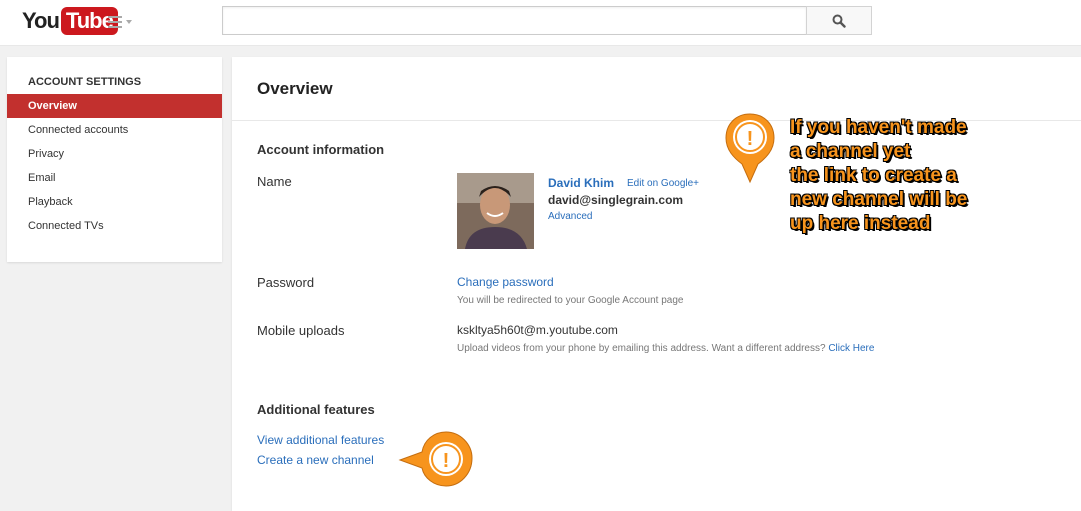 The image size is (1081, 511). Describe the element at coordinates (129, 22) in the screenshot. I see `chevron-down-icon` at that location.